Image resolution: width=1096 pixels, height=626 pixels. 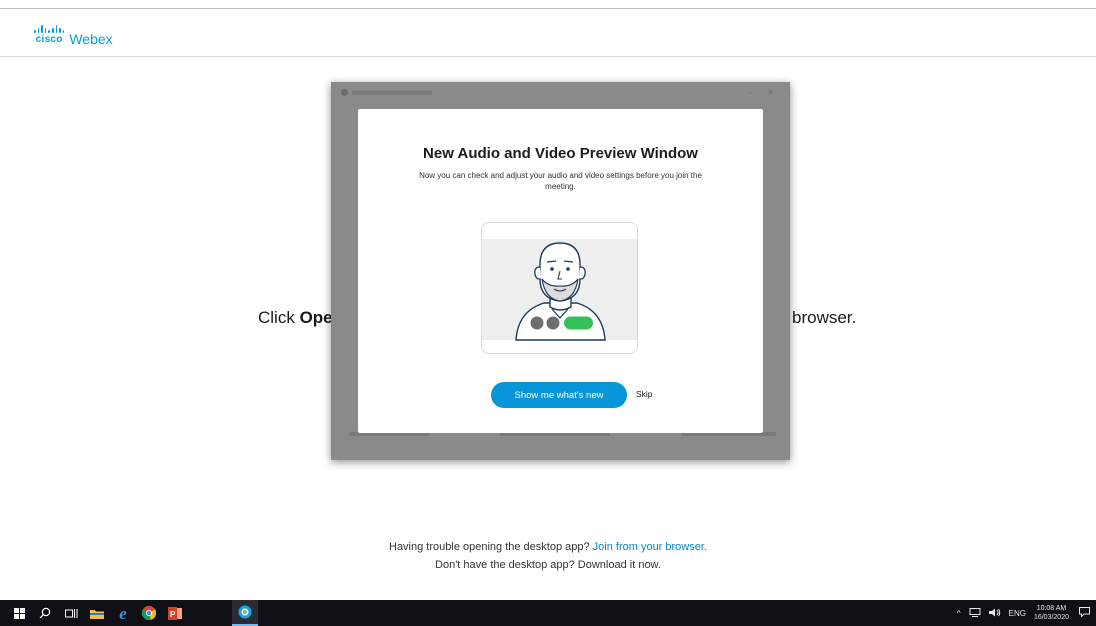 What do you see at coordinates (548, 613) in the screenshot?
I see `windows-taskbar: e P ^ ENG 10:08 AM 16/03/2020` at bounding box center [548, 613].